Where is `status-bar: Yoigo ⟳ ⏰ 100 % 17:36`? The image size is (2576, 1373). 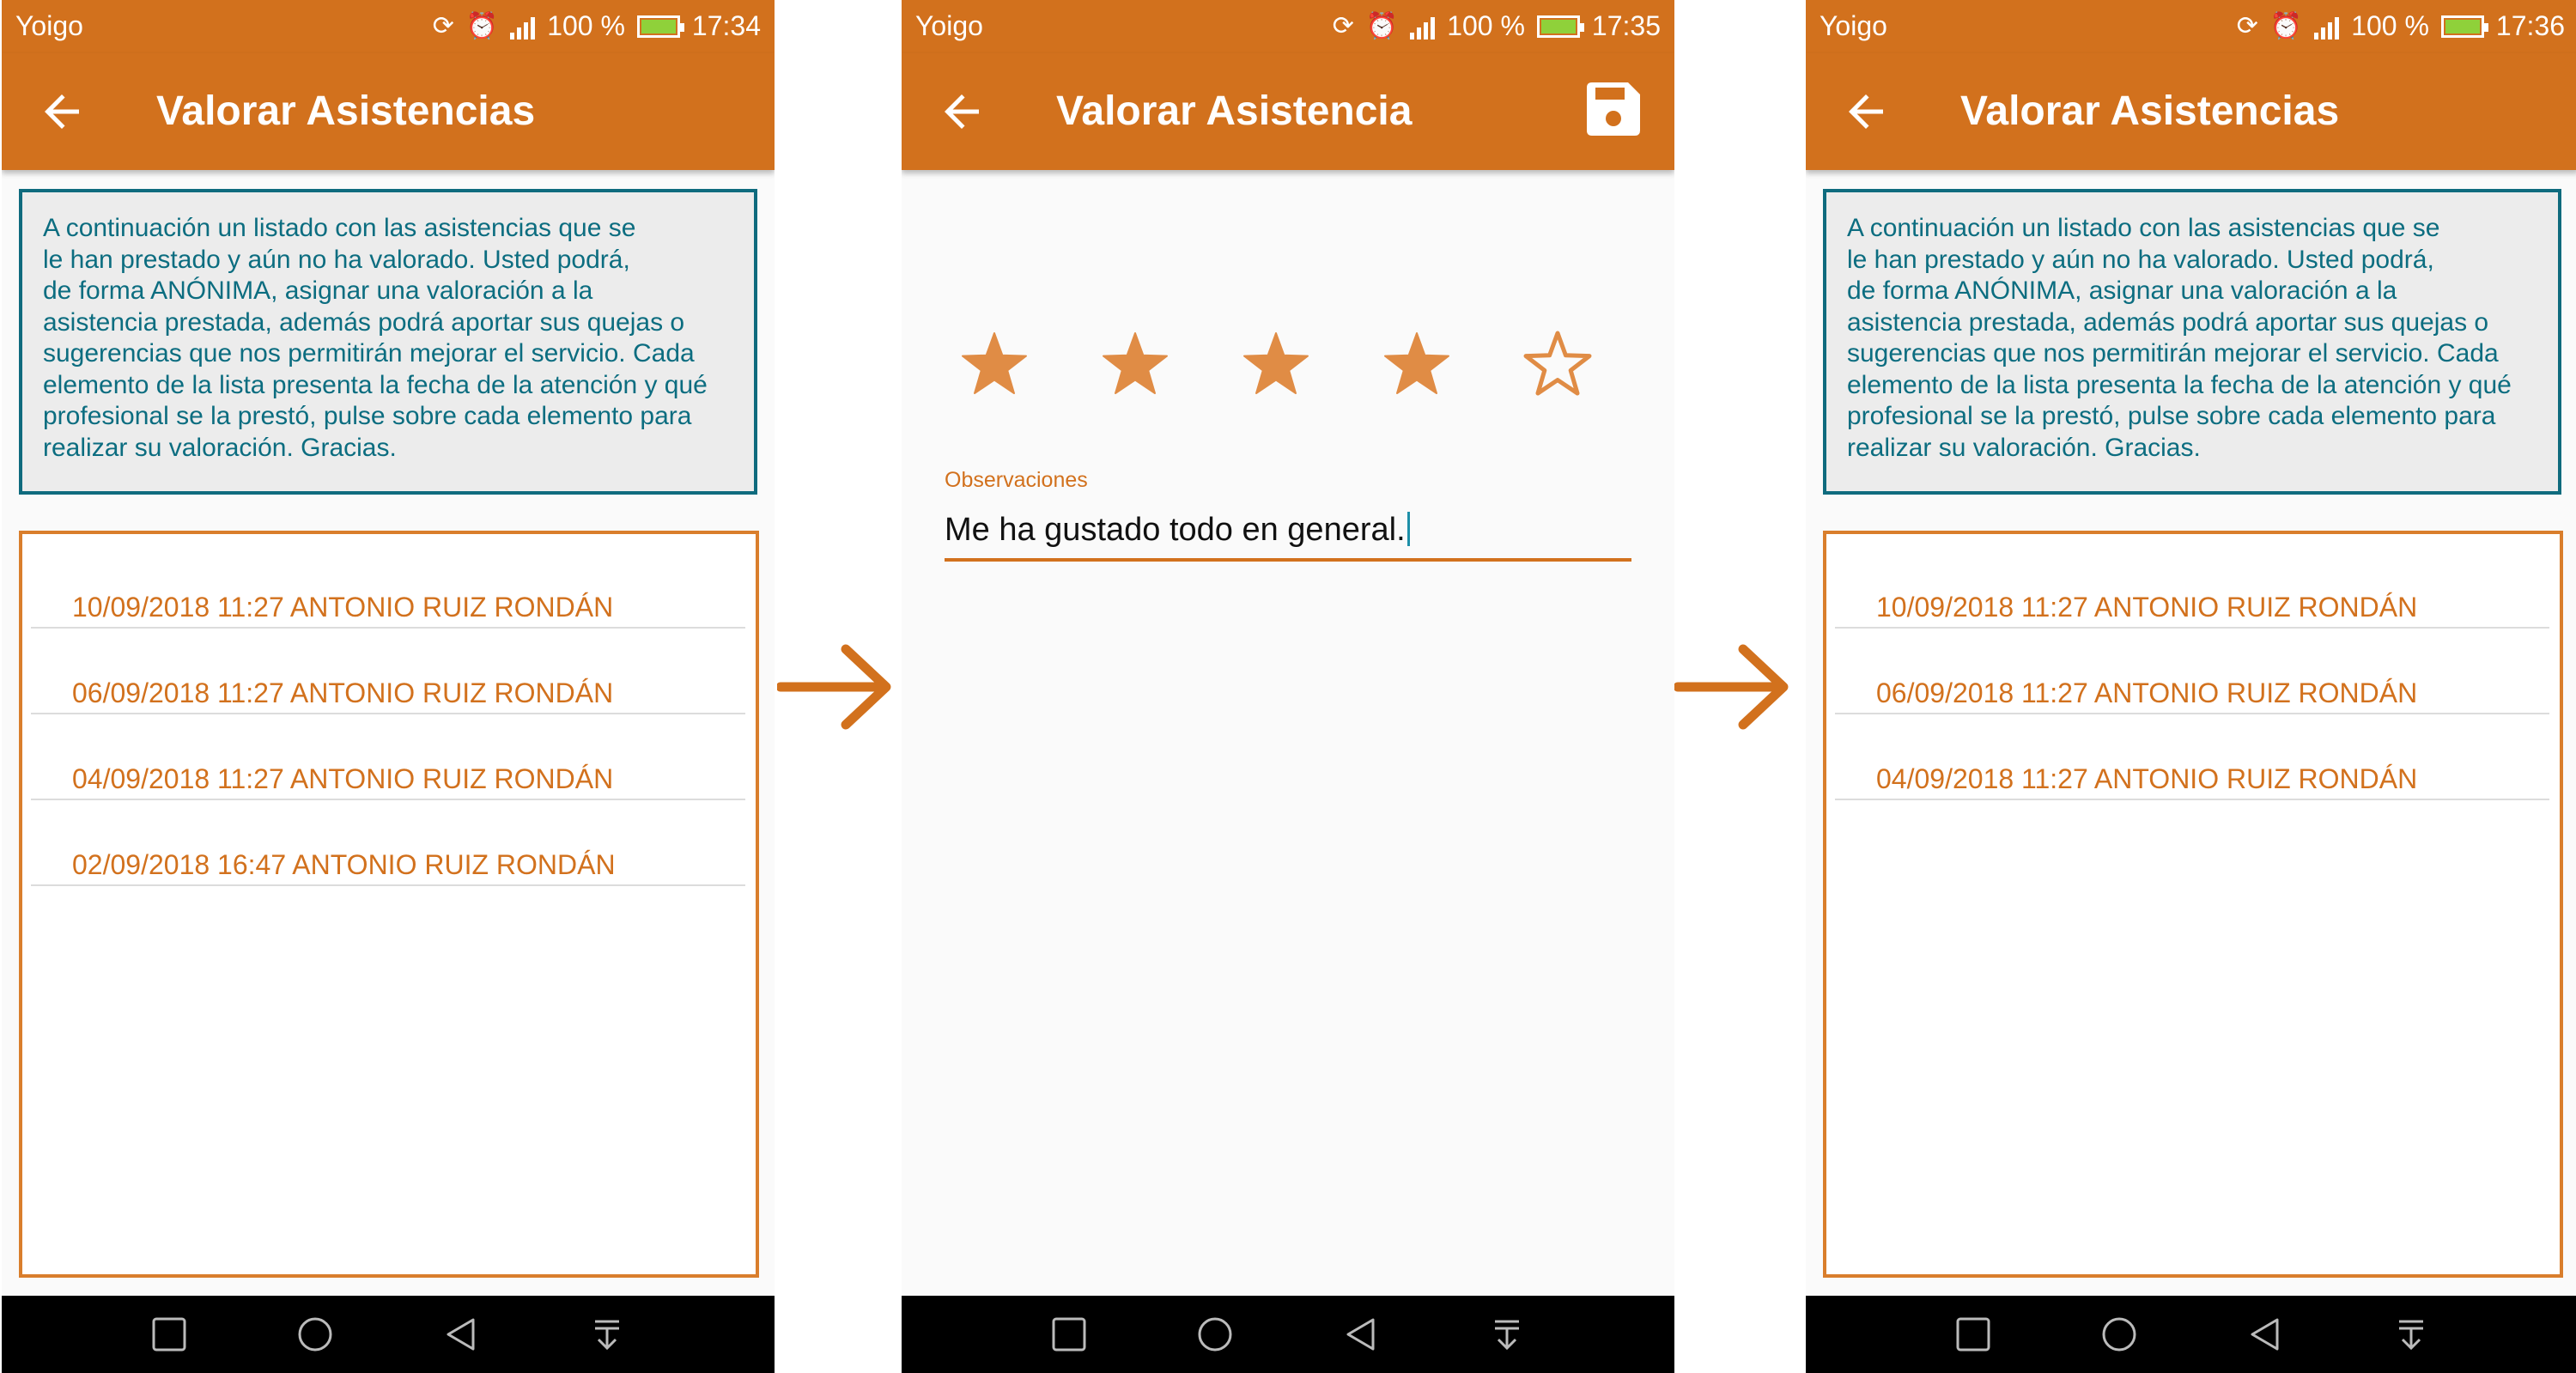 status-bar: Yoigo ⟳ ⏰ 100 % 17:36 is located at coordinates (2191, 26).